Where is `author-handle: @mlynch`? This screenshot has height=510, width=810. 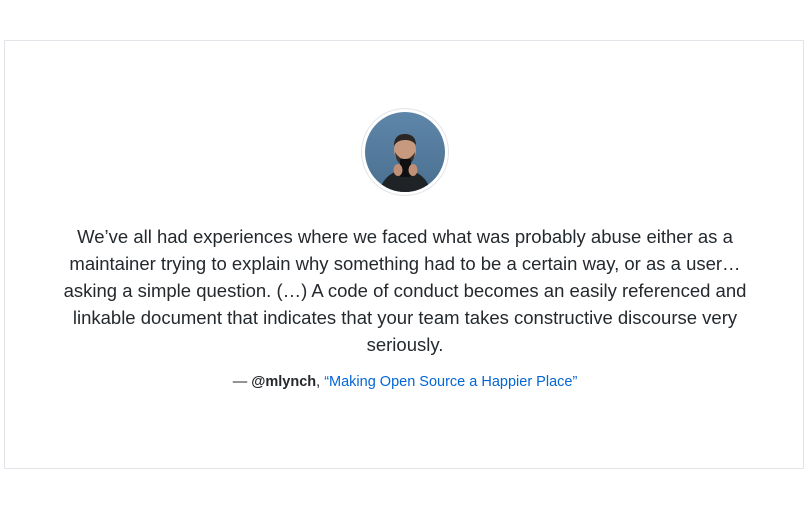 author-handle: @mlynch is located at coordinates (284, 382).